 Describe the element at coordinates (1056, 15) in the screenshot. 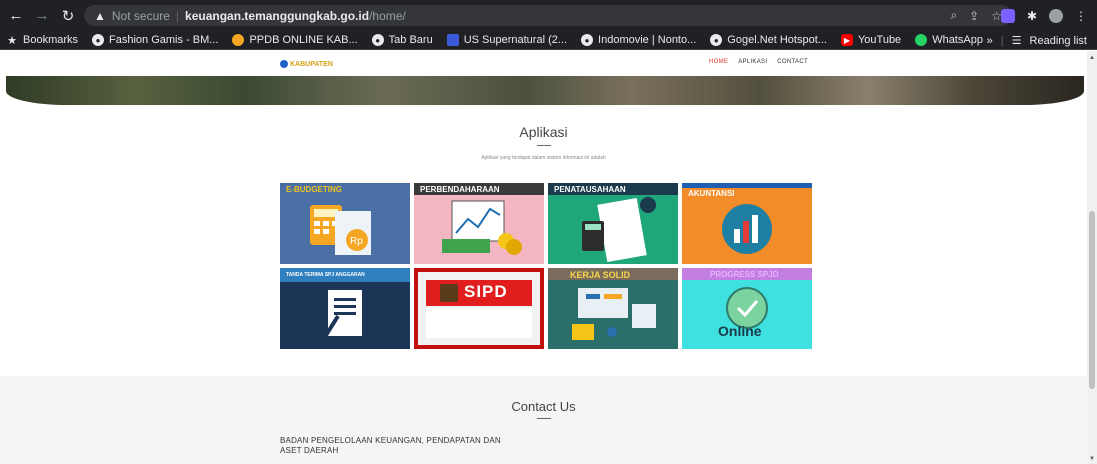

I see `avatar` at that location.